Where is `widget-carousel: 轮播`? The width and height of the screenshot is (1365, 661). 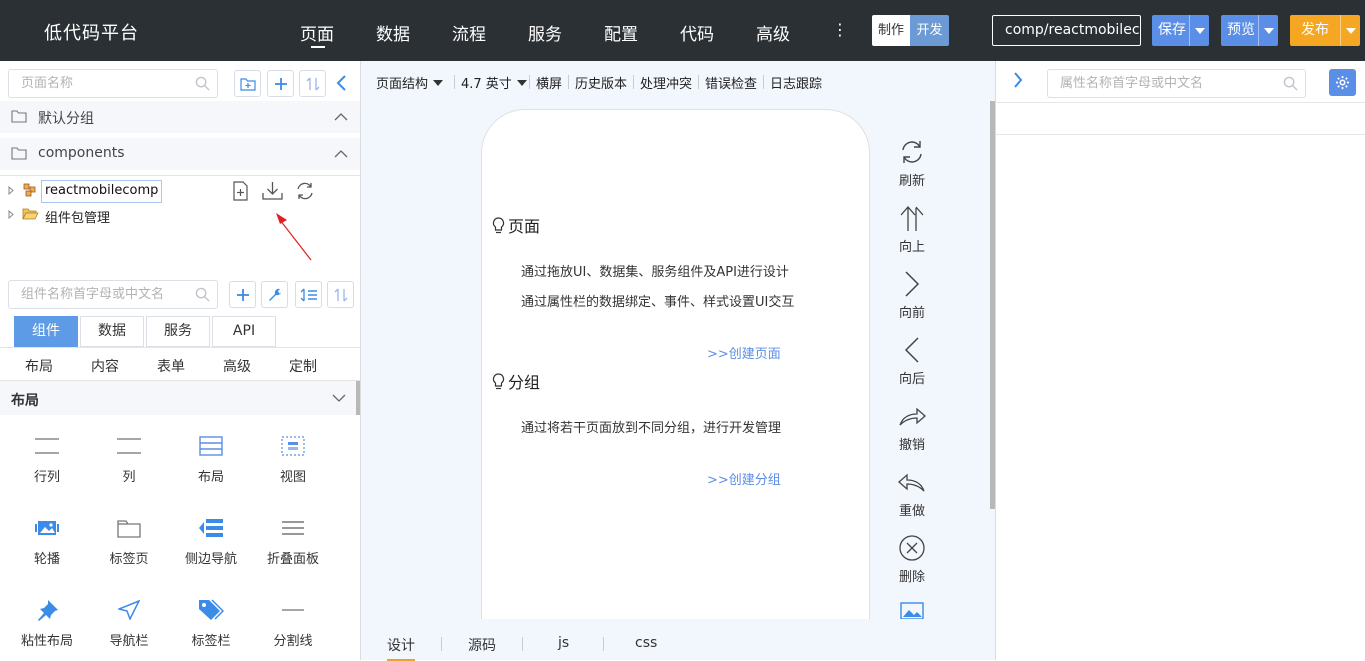
widget-carousel: 轮播 is located at coordinates (47, 540).